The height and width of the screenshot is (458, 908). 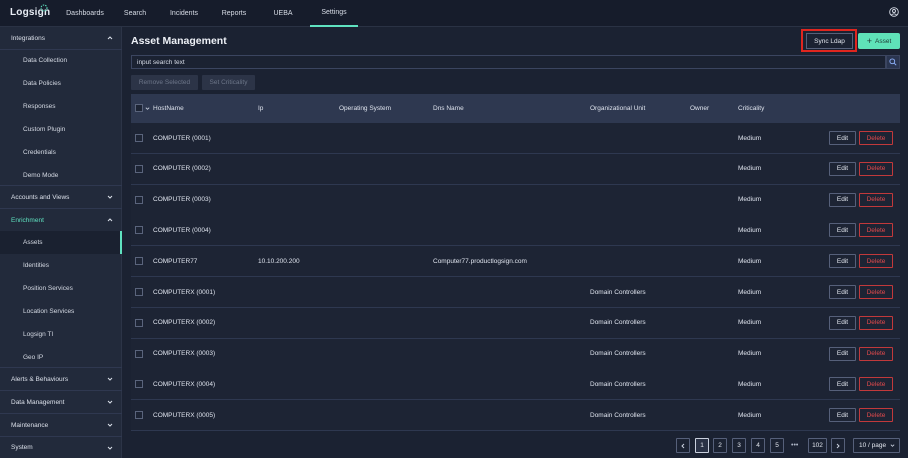 I want to click on remove-selected-button: Remove Selected, so click(x=164, y=82).